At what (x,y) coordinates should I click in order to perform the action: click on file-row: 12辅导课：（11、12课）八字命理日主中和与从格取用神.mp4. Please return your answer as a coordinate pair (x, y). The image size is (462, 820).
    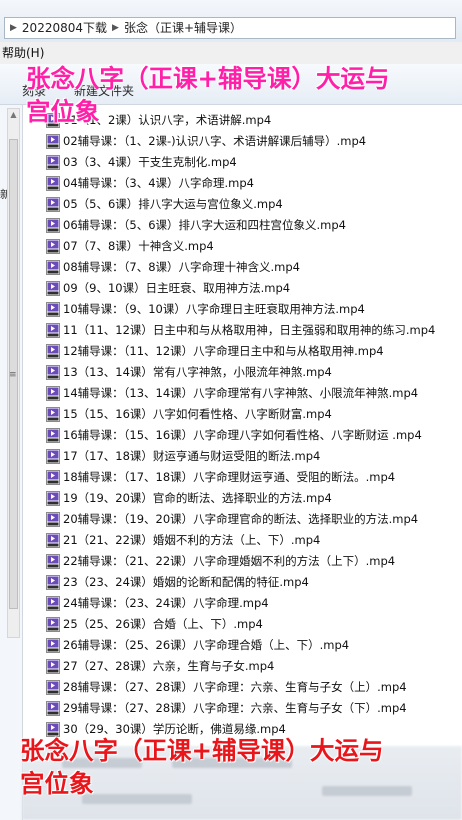
    Looking at the image, I should click on (254, 351).